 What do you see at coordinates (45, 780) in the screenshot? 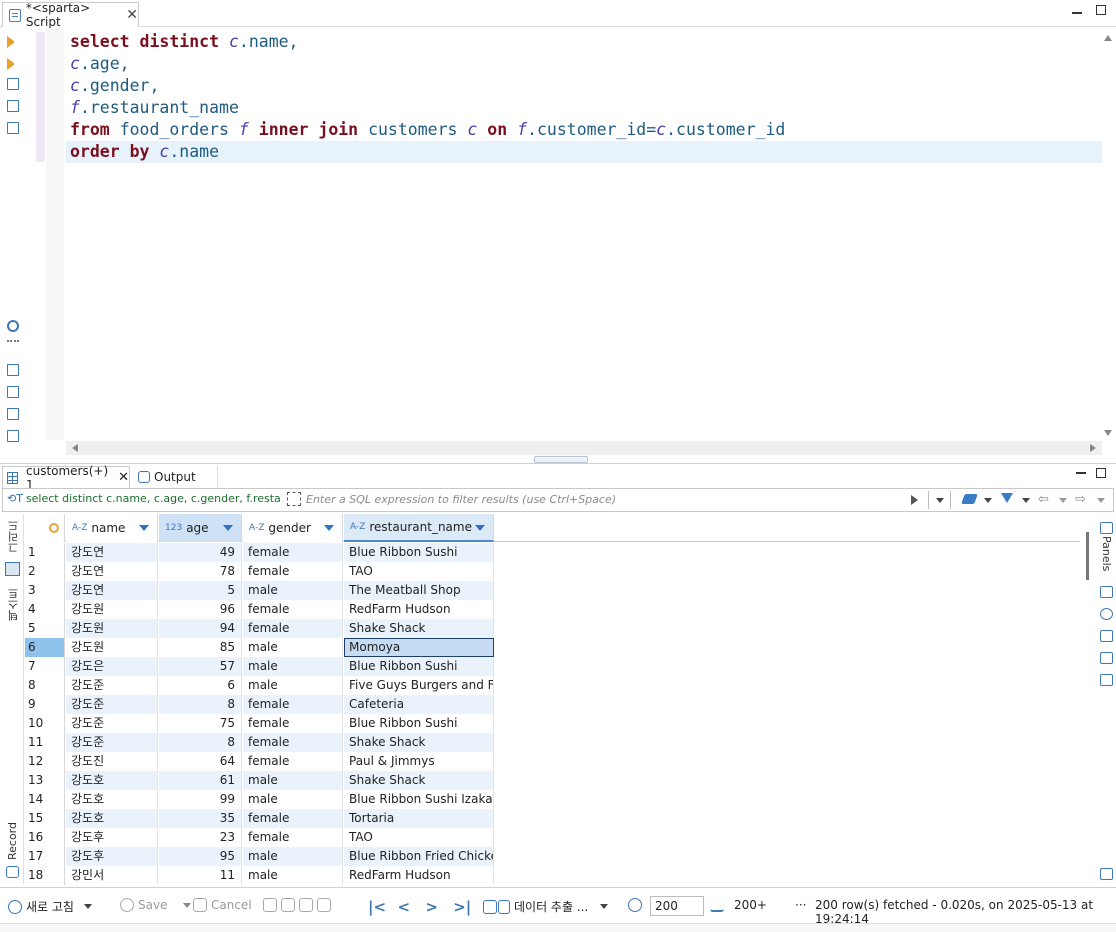
I see `row-number: 13` at bounding box center [45, 780].